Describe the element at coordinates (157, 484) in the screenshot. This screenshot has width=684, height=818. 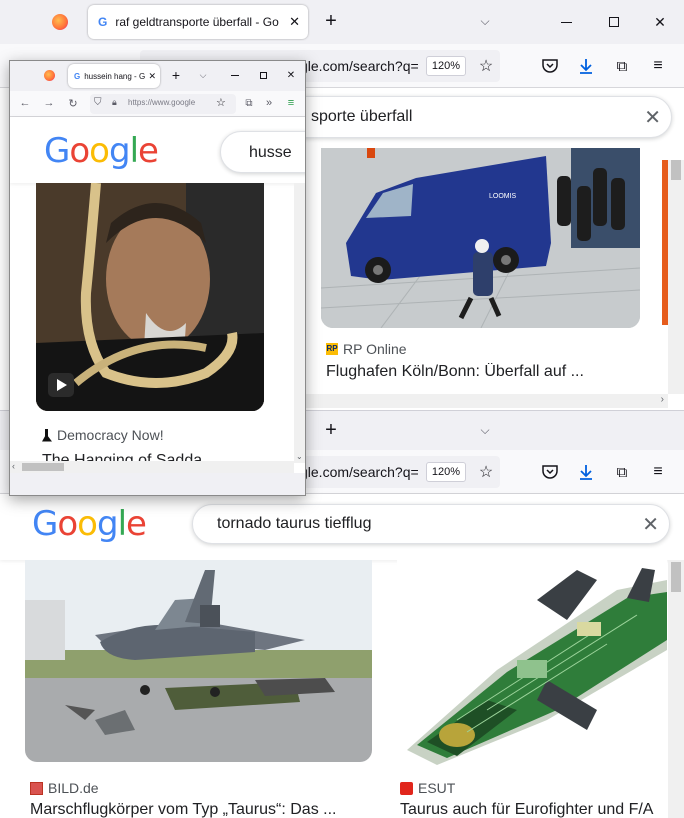
I see `status-strip` at that location.